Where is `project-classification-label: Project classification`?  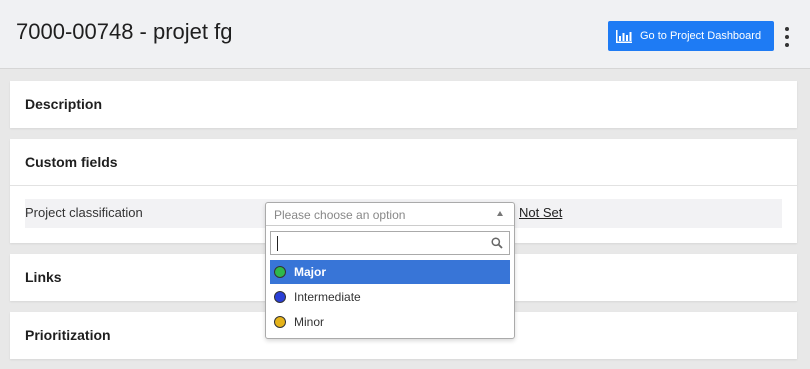 project-classification-label: Project classification is located at coordinates (84, 212).